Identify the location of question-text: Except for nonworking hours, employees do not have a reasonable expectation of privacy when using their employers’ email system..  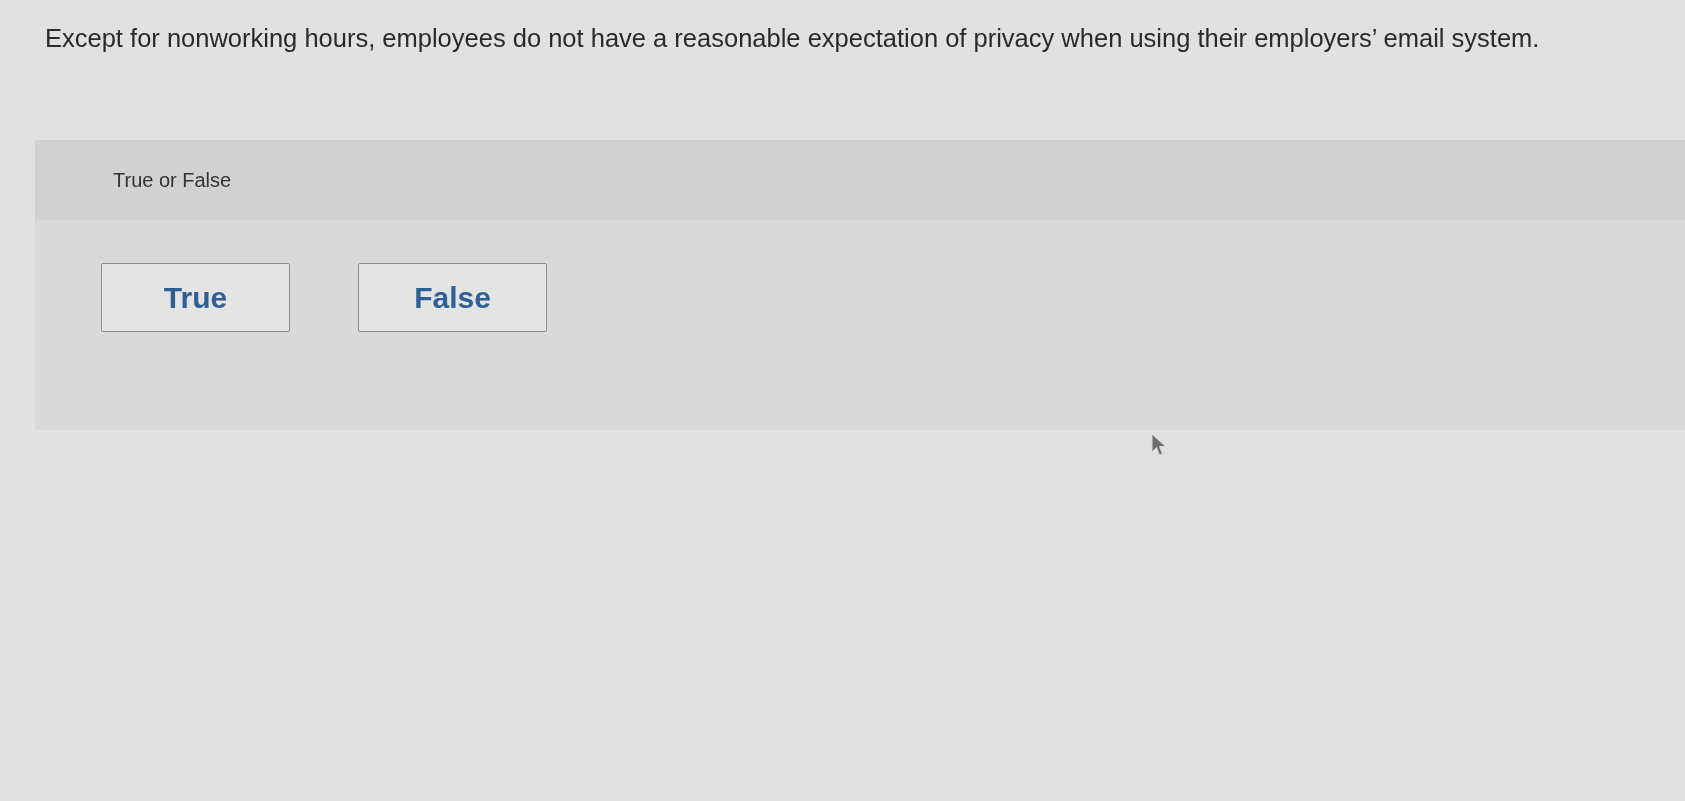
(792, 38).